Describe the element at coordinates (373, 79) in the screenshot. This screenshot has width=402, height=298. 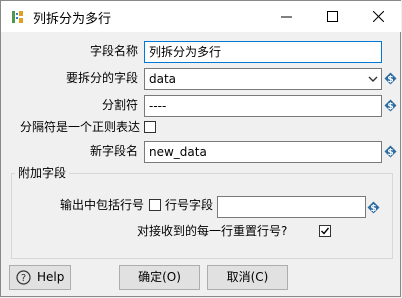
I see `chevron-down-icon` at that location.